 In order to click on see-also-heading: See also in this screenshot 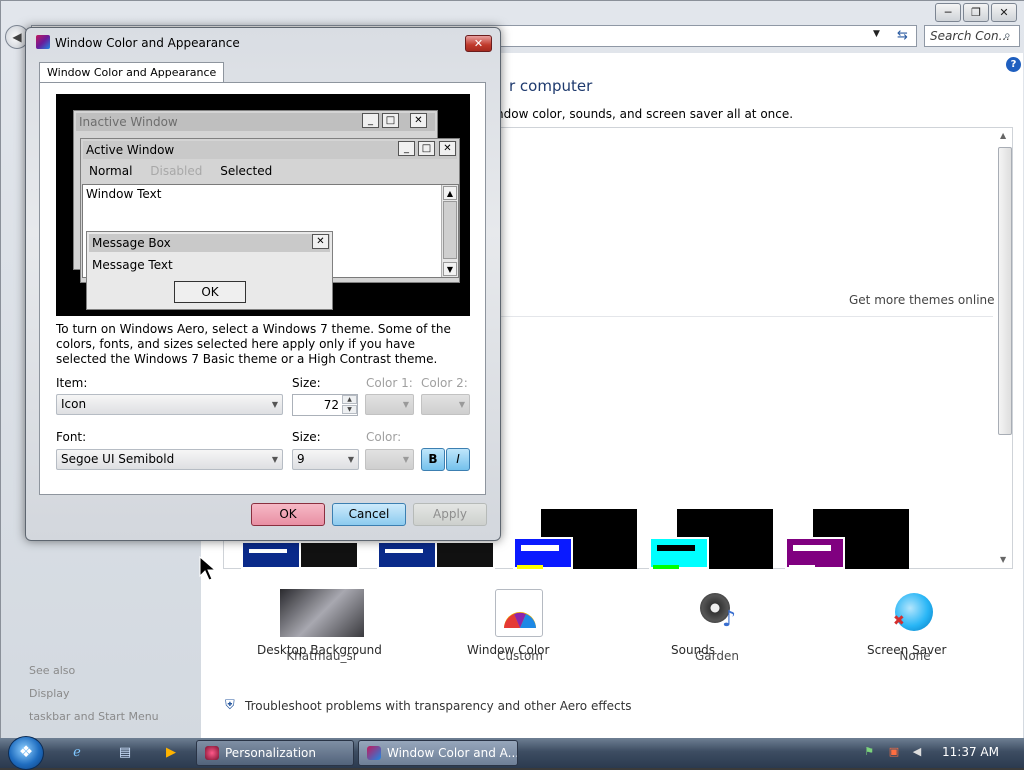, I will do `click(52, 670)`.